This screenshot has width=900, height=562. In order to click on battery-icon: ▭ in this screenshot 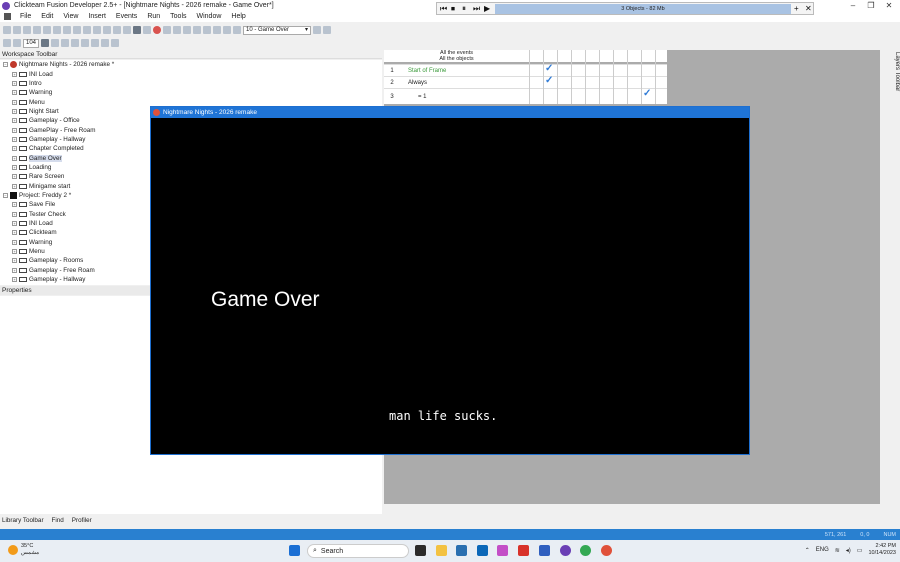, I will do `click(860, 550)`.